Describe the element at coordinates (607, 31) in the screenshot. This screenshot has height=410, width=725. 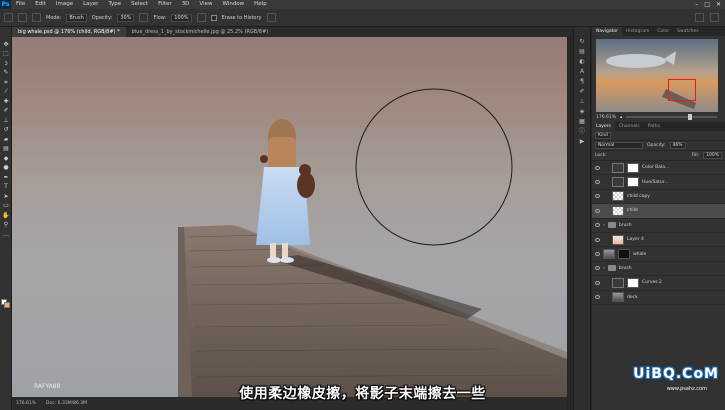
I see `tab-navigator: Navigator` at that location.